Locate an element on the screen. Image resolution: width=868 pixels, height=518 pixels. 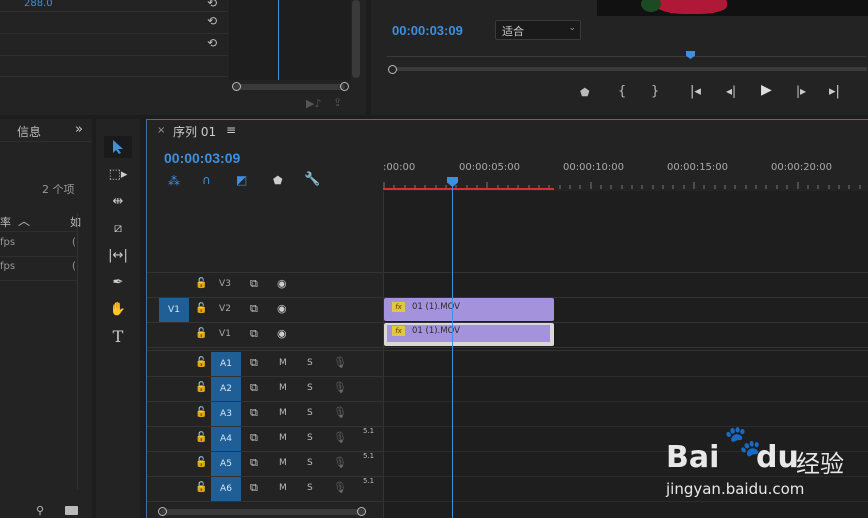
nest-icon: ⁂ is located at coordinates (174, 181).